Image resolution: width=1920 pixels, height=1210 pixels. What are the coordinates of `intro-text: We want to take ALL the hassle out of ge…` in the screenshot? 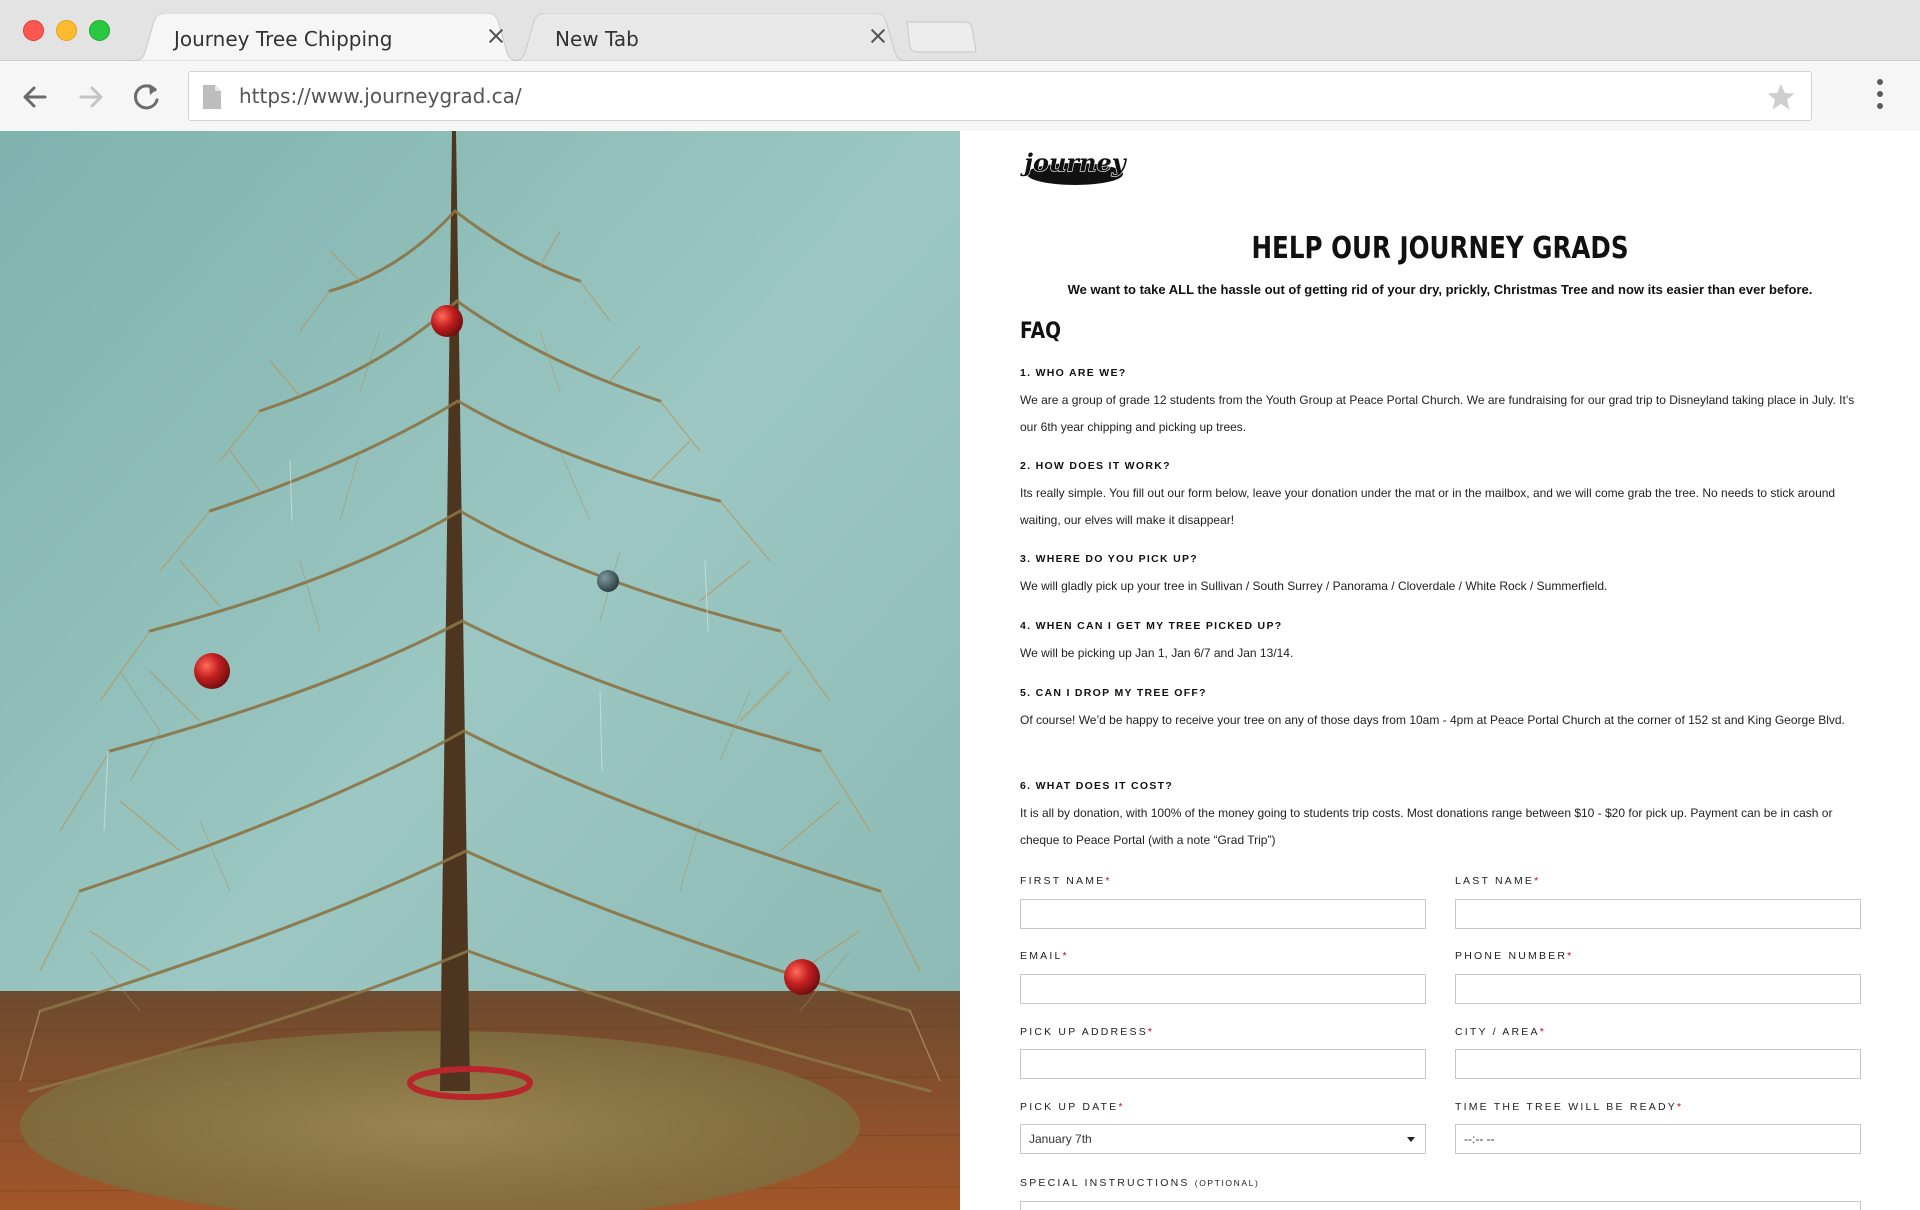 It's located at (1440, 289).